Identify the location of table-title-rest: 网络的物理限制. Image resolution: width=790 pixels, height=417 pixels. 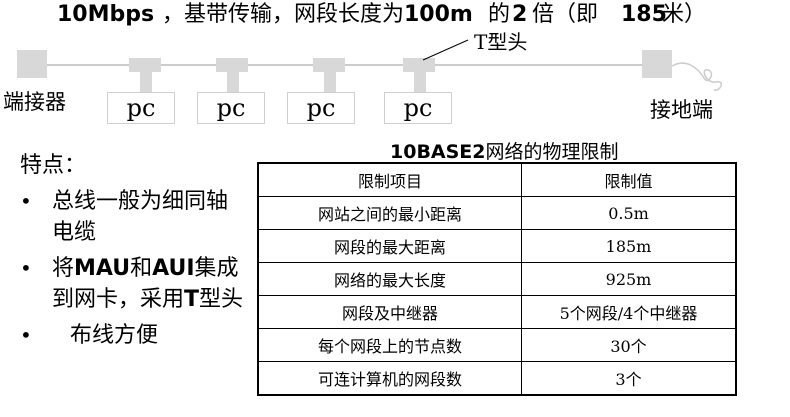
(552, 152).